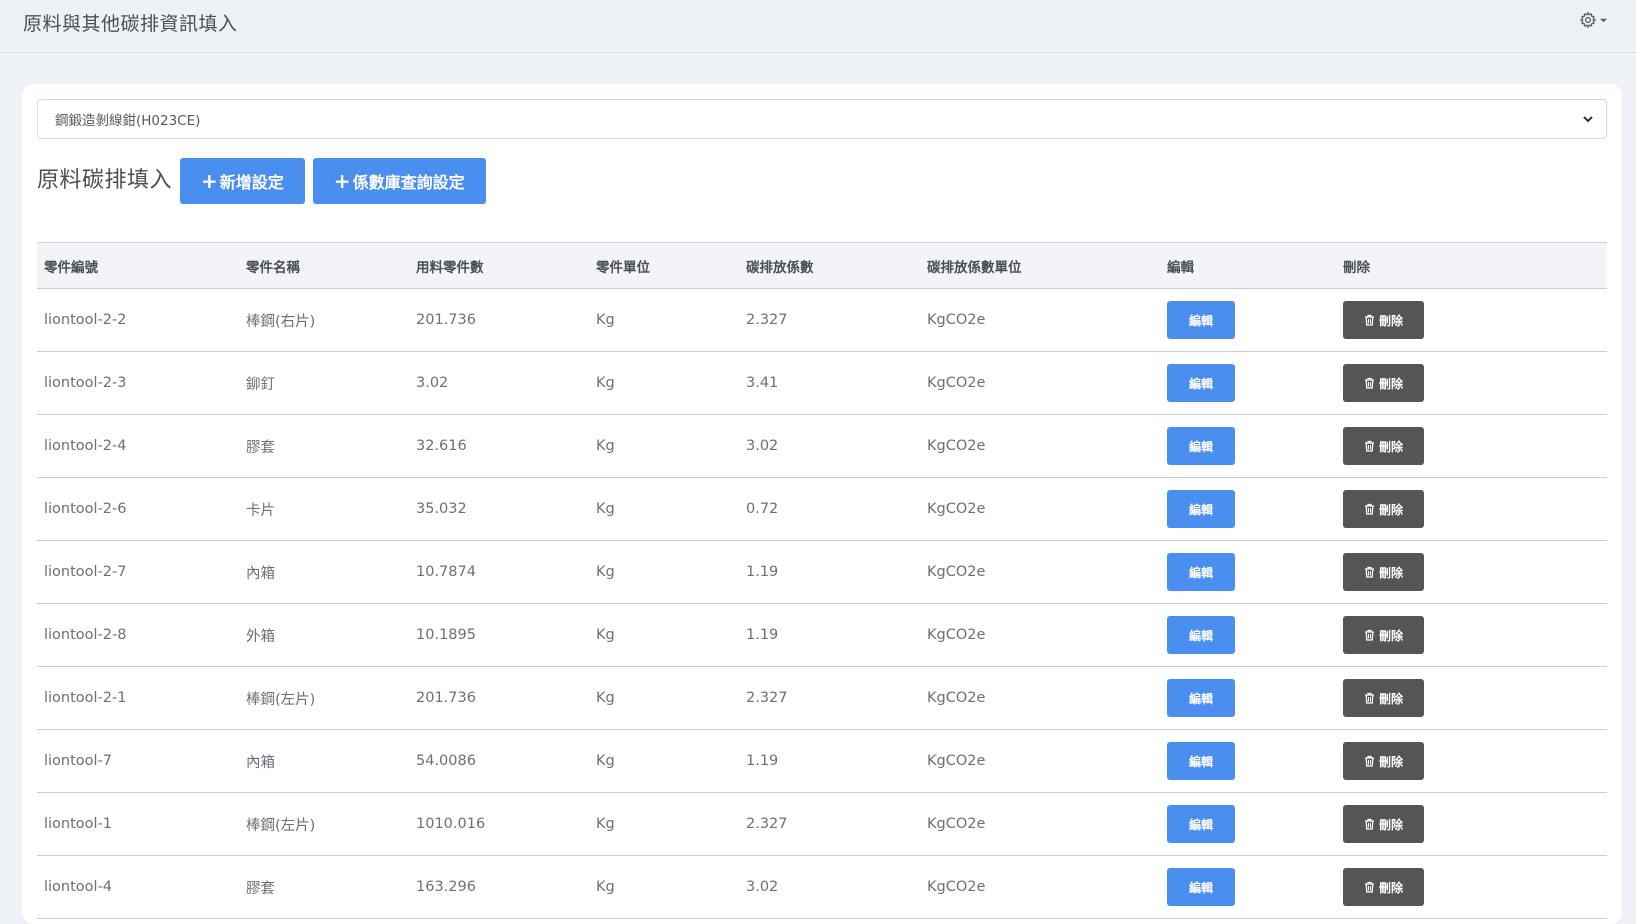 The height and width of the screenshot is (924, 1636). What do you see at coordinates (324, 320) in the screenshot?
I see `cell-part-name: 棒鋼(右片)` at bounding box center [324, 320].